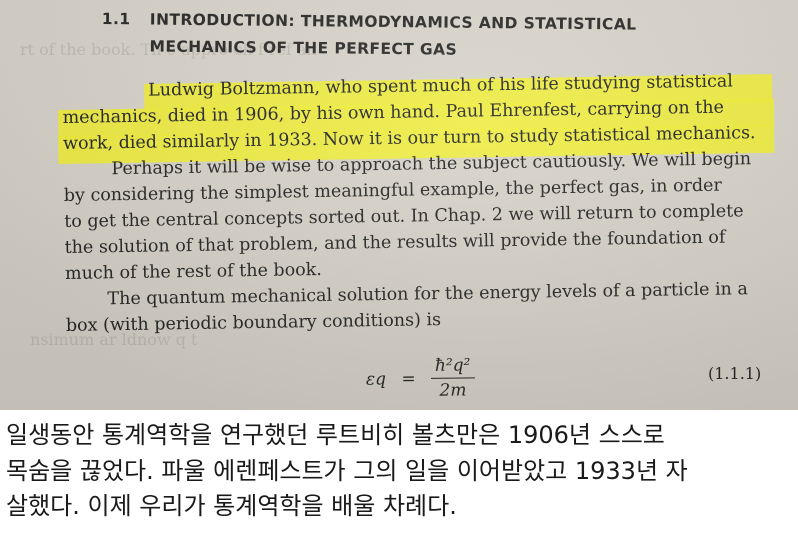 Image resolution: width=798 pixels, height=552 pixels. I want to click on caption-line: 살했다. 이제 우리가 통계역학을 배울 차례다., so click(231, 506).